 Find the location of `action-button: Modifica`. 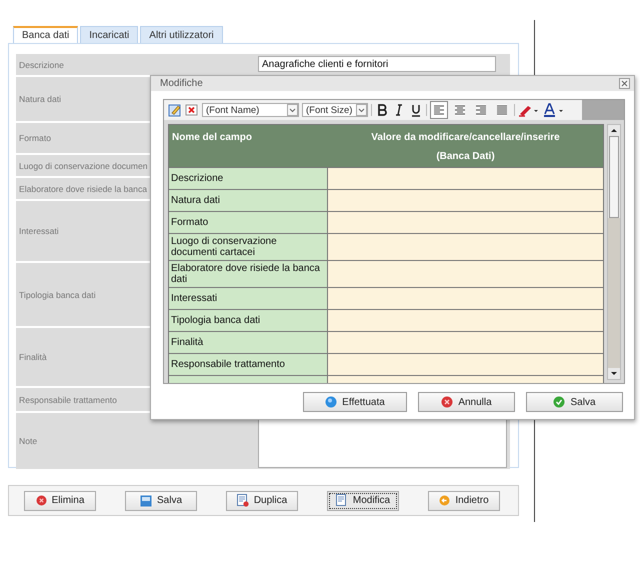

action-button: Modifica is located at coordinates (363, 500).